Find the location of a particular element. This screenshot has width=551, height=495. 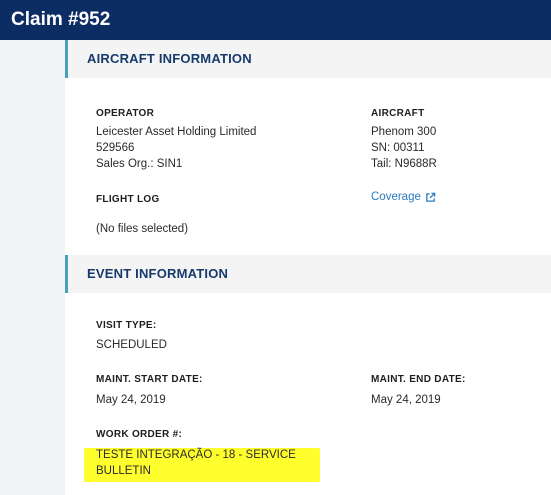

maint-end-date-value: May 24, 2019 is located at coordinates (406, 400).